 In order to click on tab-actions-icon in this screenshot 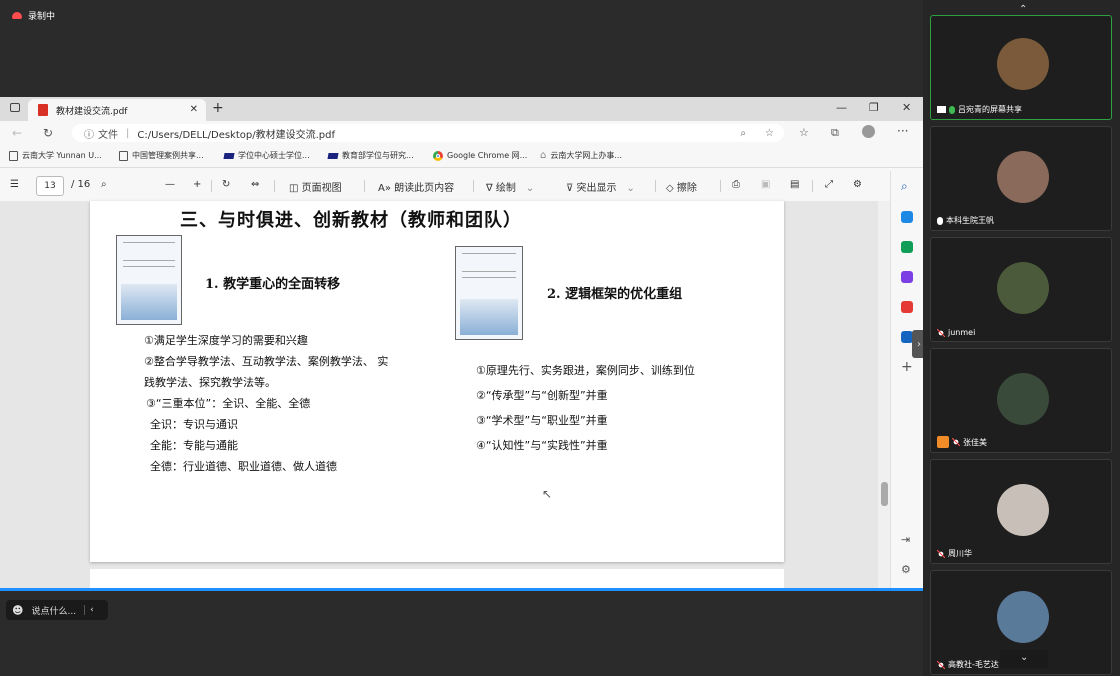, I will do `click(15, 107)`.